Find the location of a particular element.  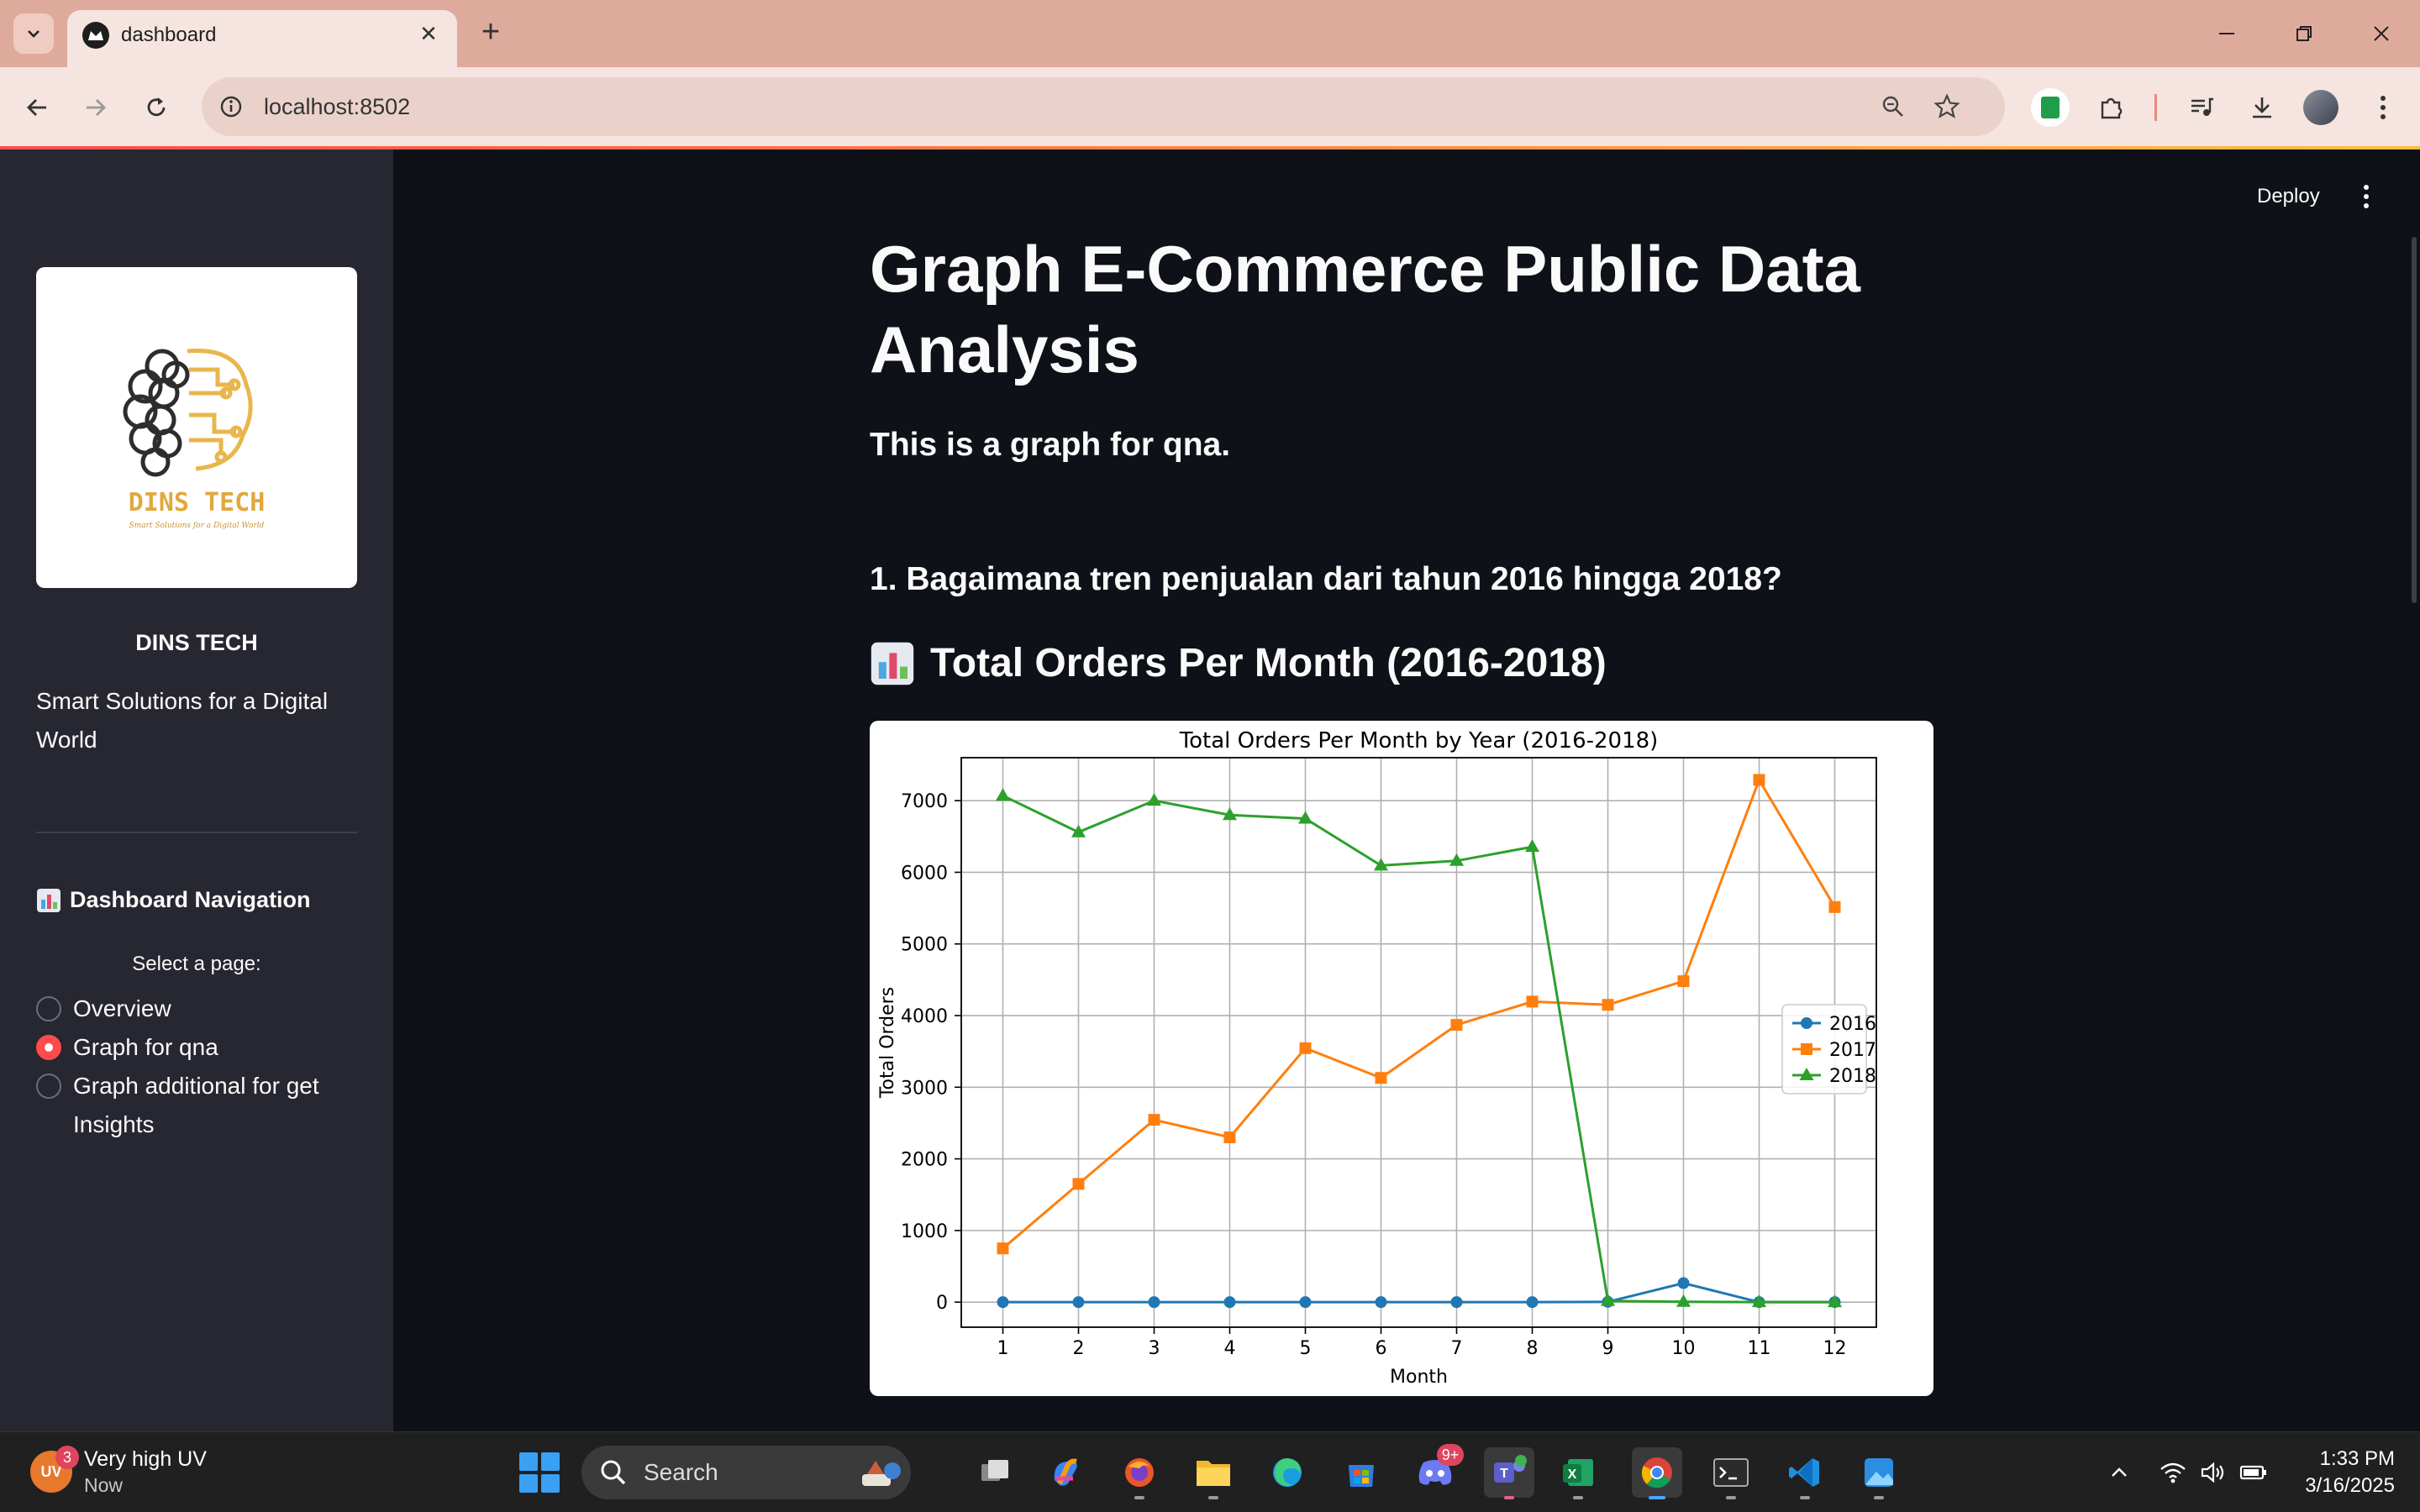

weather-widget: UV 3 is located at coordinates (54, 1472).